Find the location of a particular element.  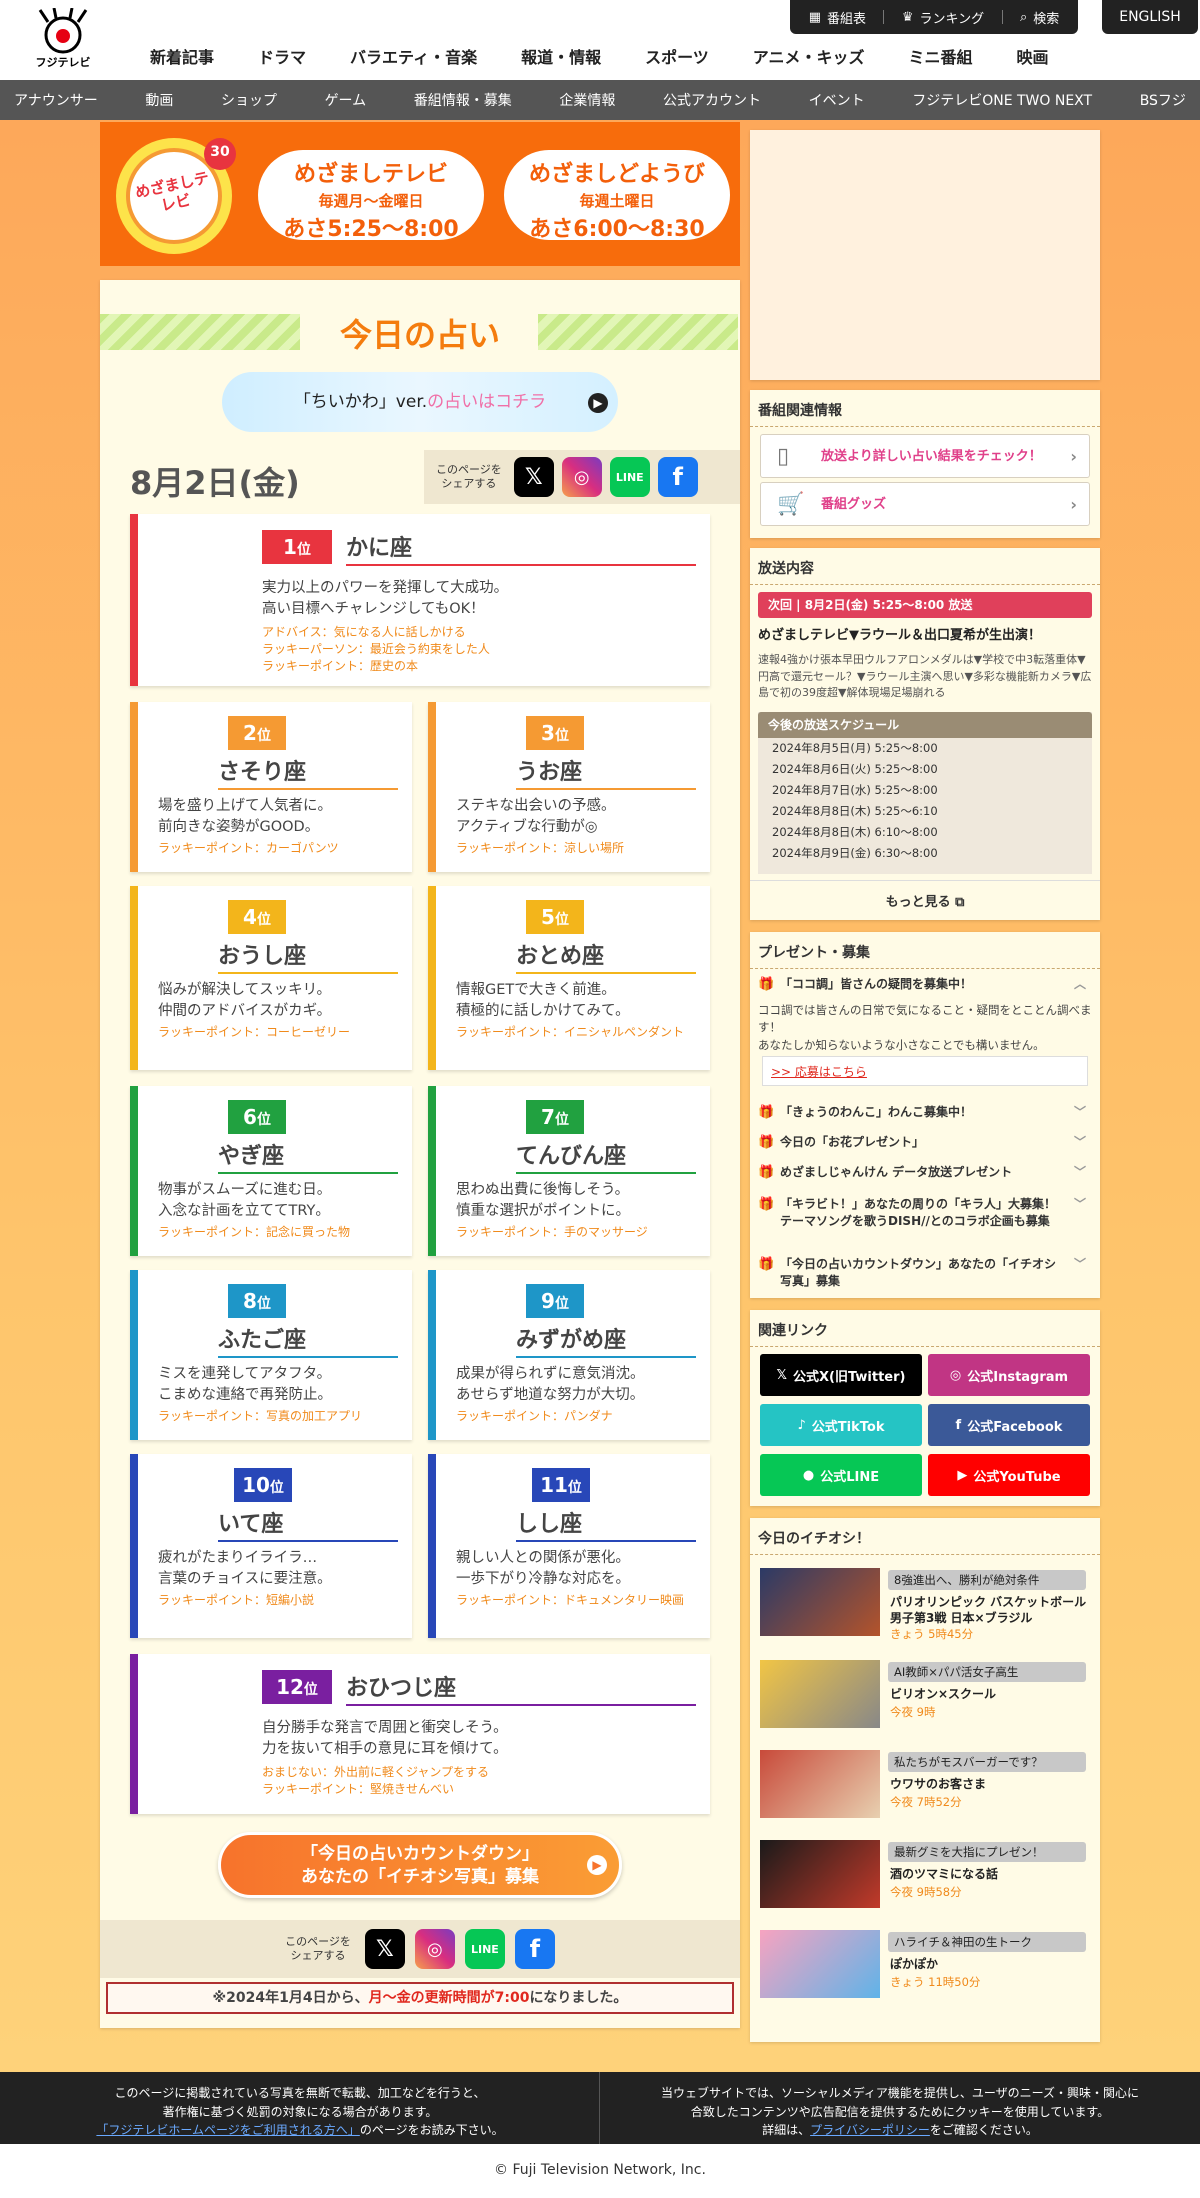

recommend-title: ビリオン×スクール is located at coordinates (943, 1694).